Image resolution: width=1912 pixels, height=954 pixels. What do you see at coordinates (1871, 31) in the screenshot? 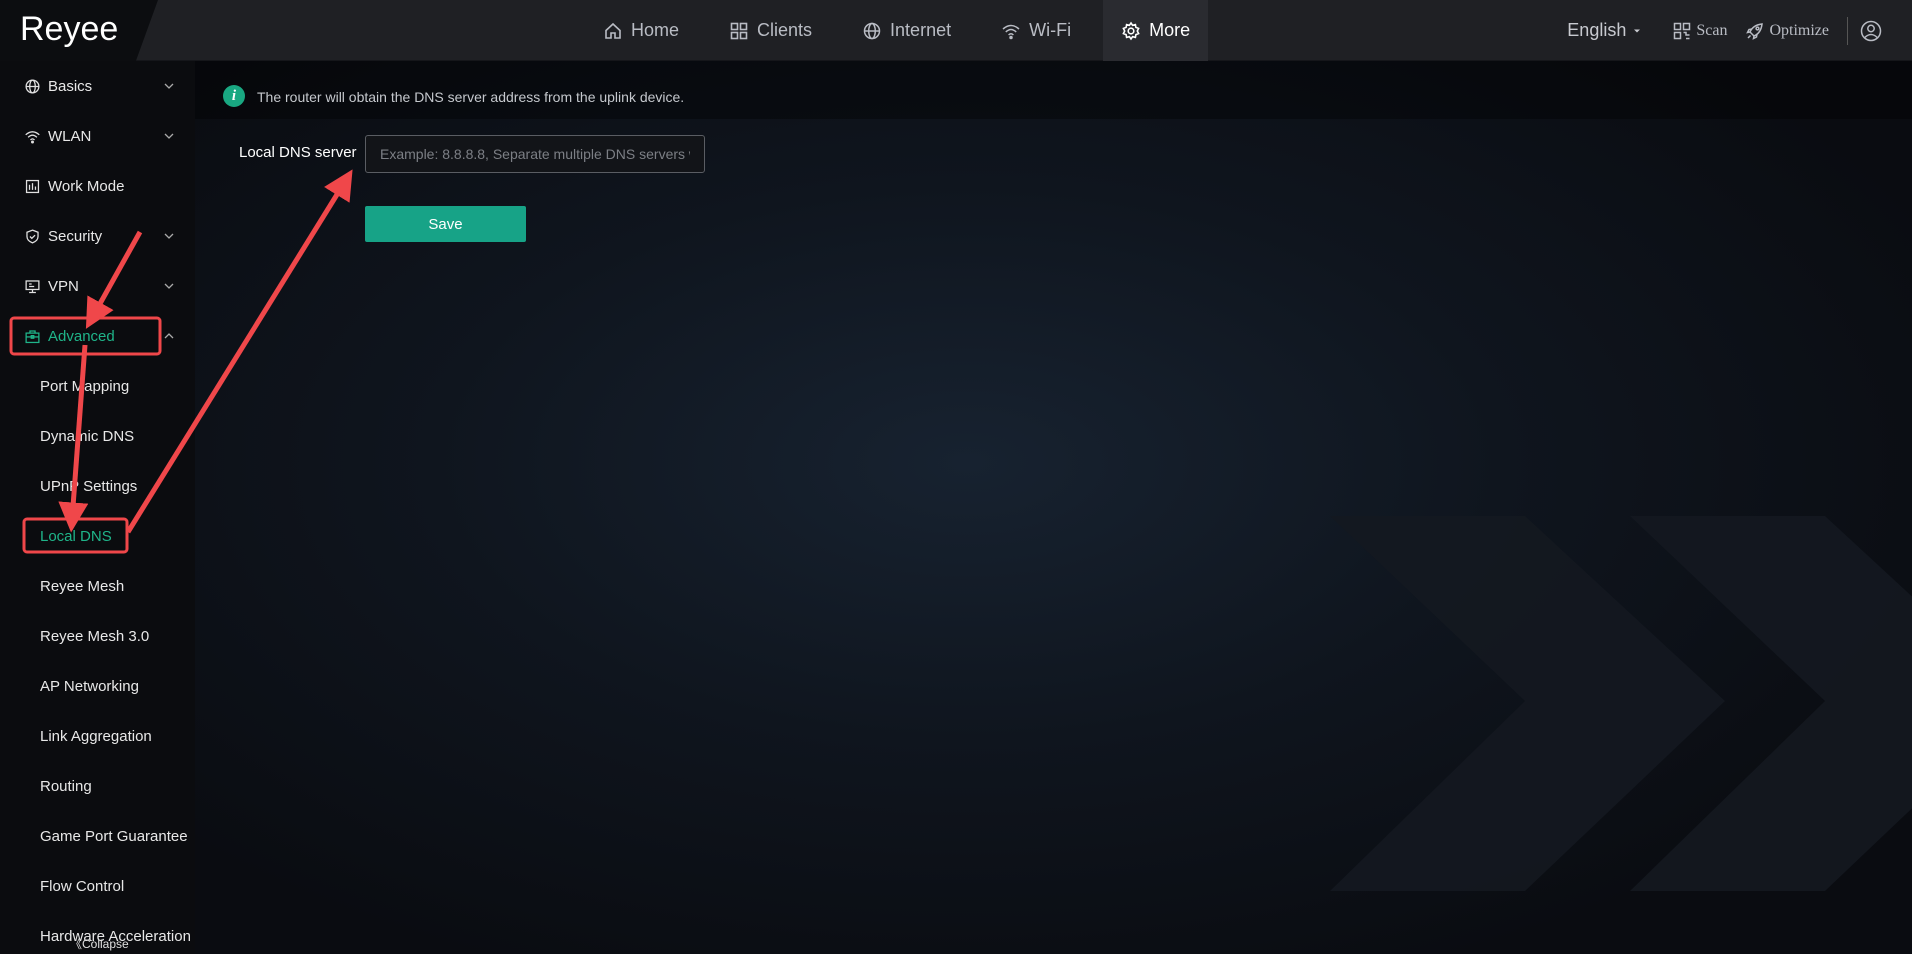
I see `user-account-icon` at bounding box center [1871, 31].